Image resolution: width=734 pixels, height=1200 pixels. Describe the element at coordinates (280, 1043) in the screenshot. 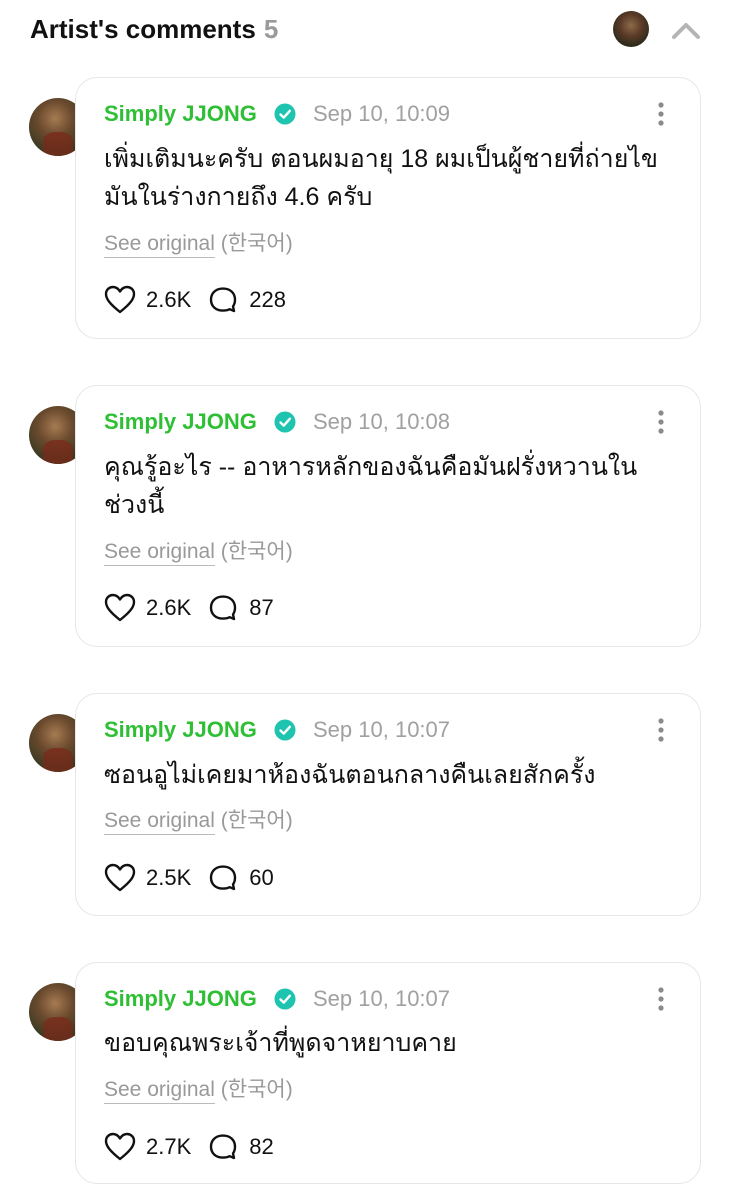

I see `comment-text: ขอบคุณพระเจ้าที่พูดจาหยาบคาย` at that location.